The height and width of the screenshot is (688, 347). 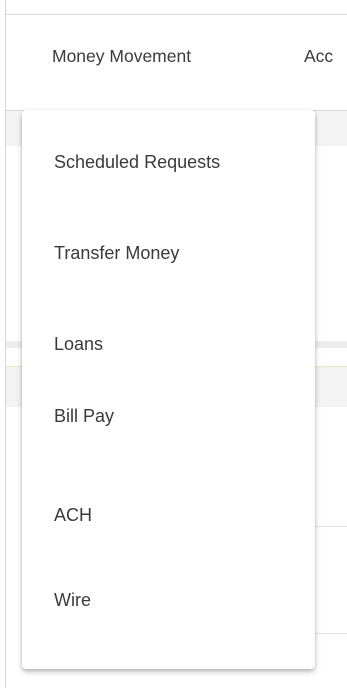 I want to click on menu-item-label: Transfer Money, so click(x=117, y=253).